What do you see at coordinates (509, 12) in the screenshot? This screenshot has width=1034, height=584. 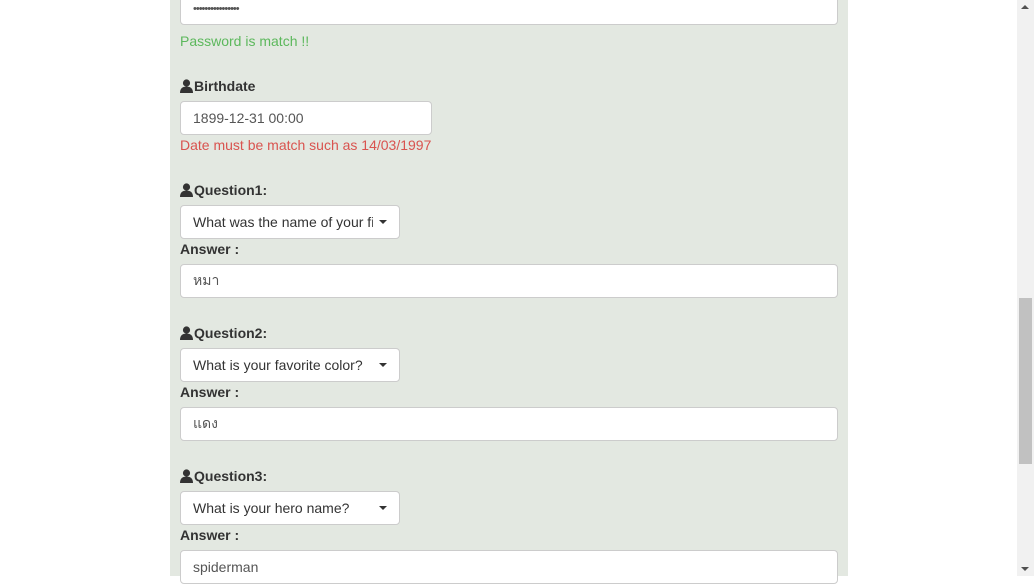 I see `password-input: ••••••••••••••••` at bounding box center [509, 12].